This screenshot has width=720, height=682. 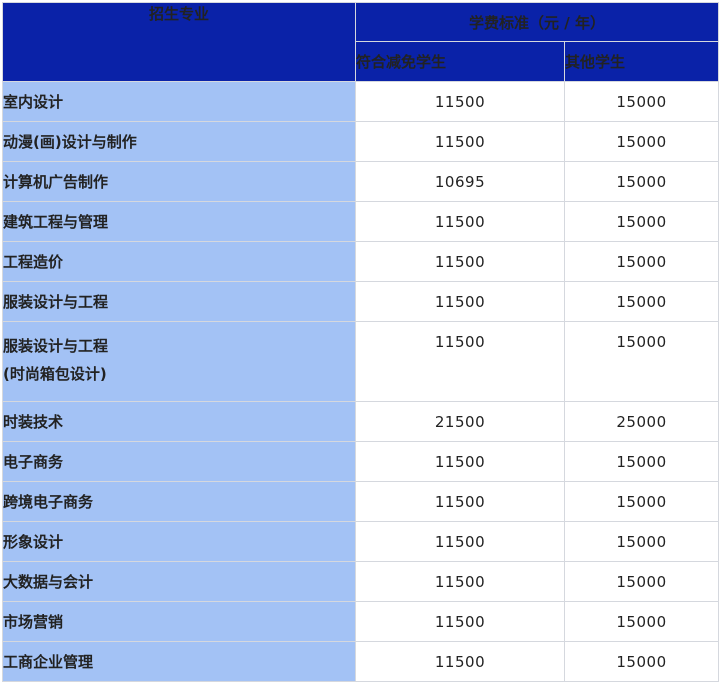 What do you see at coordinates (179, 501) in the screenshot?
I see `major-cell: 跨境电子商务` at bounding box center [179, 501].